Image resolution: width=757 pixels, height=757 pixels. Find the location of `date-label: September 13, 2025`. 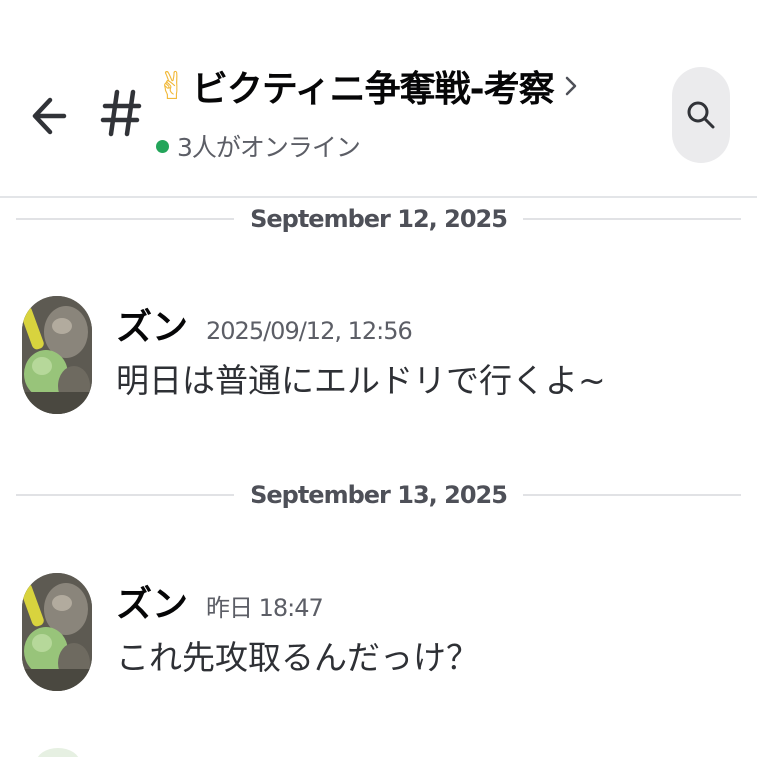

date-label: September 13, 2025 is located at coordinates (379, 495).